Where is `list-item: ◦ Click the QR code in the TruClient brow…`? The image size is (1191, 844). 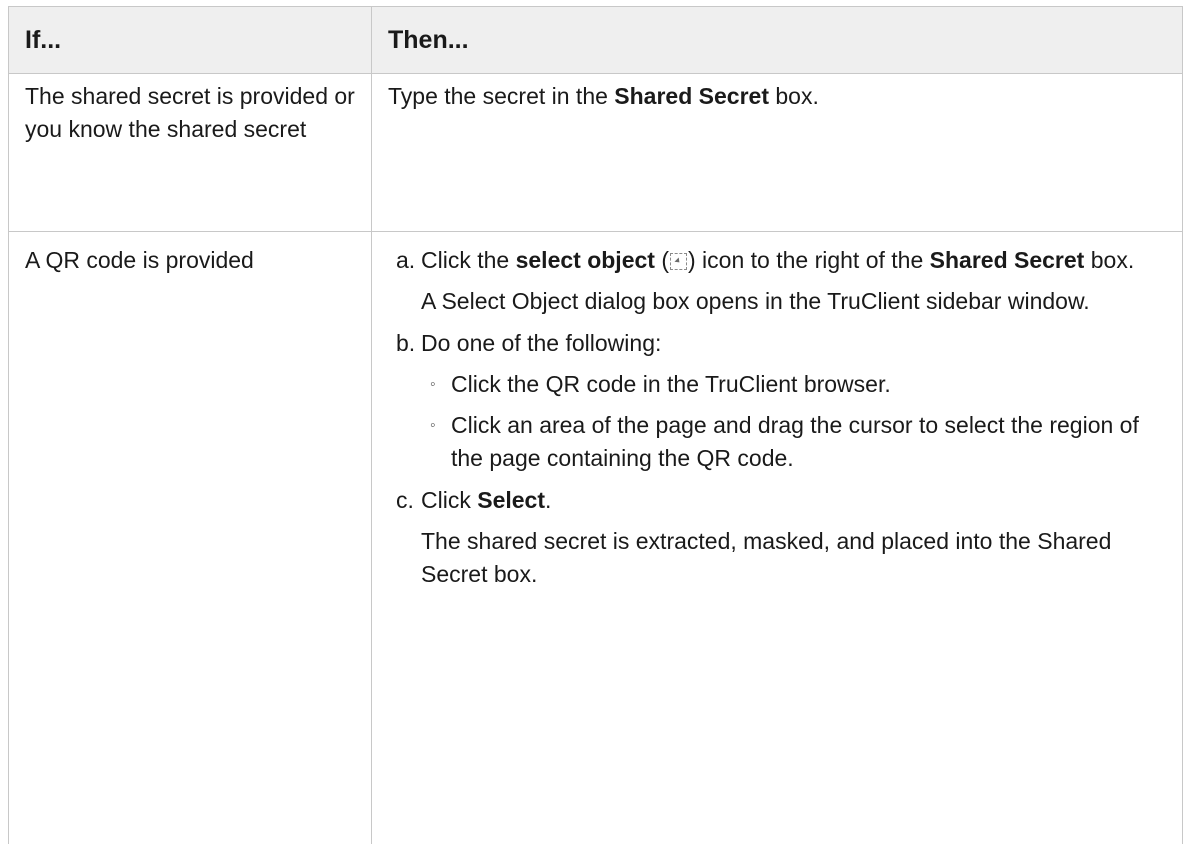
list-item: ◦ Click the QR code in the TruClient brow… is located at coordinates (793, 384).